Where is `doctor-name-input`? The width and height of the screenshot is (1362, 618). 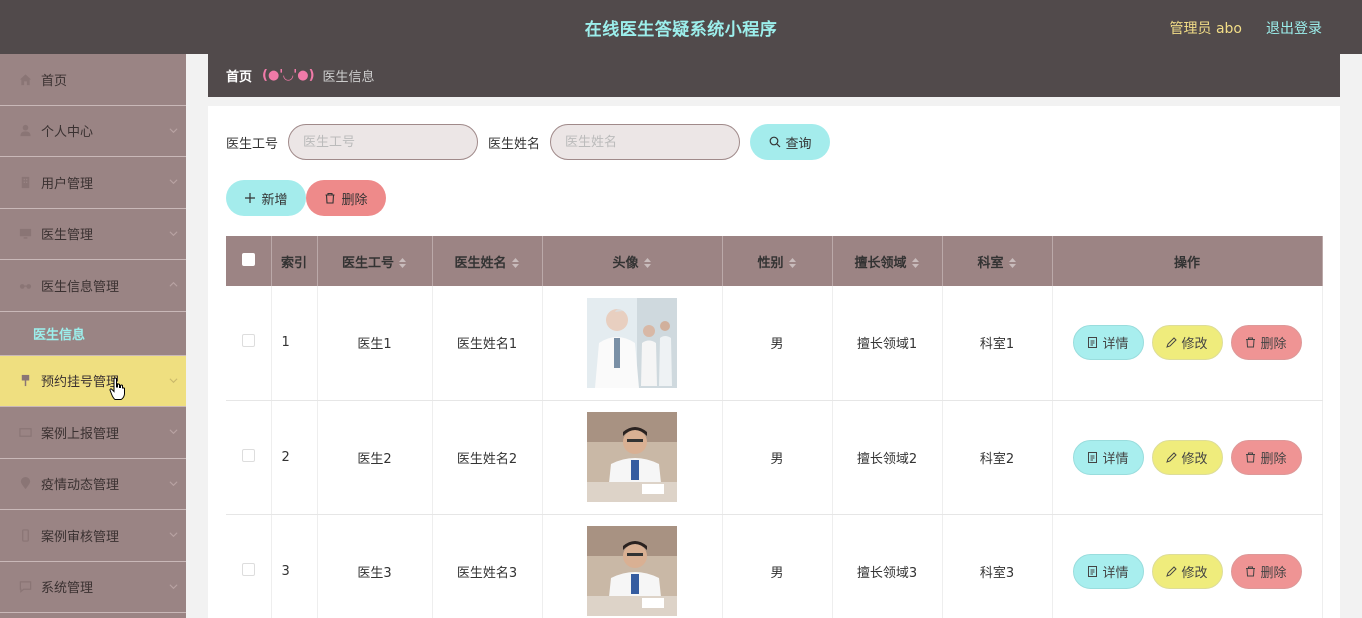
doctor-name-input is located at coordinates (645, 142).